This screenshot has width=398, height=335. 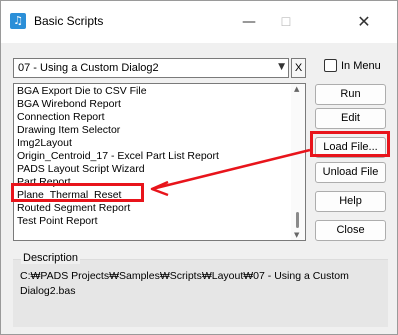 What do you see at coordinates (81, 169) in the screenshot?
I see `list-item: PADS Layout Script Wizard` at bounding box center [81, 169].